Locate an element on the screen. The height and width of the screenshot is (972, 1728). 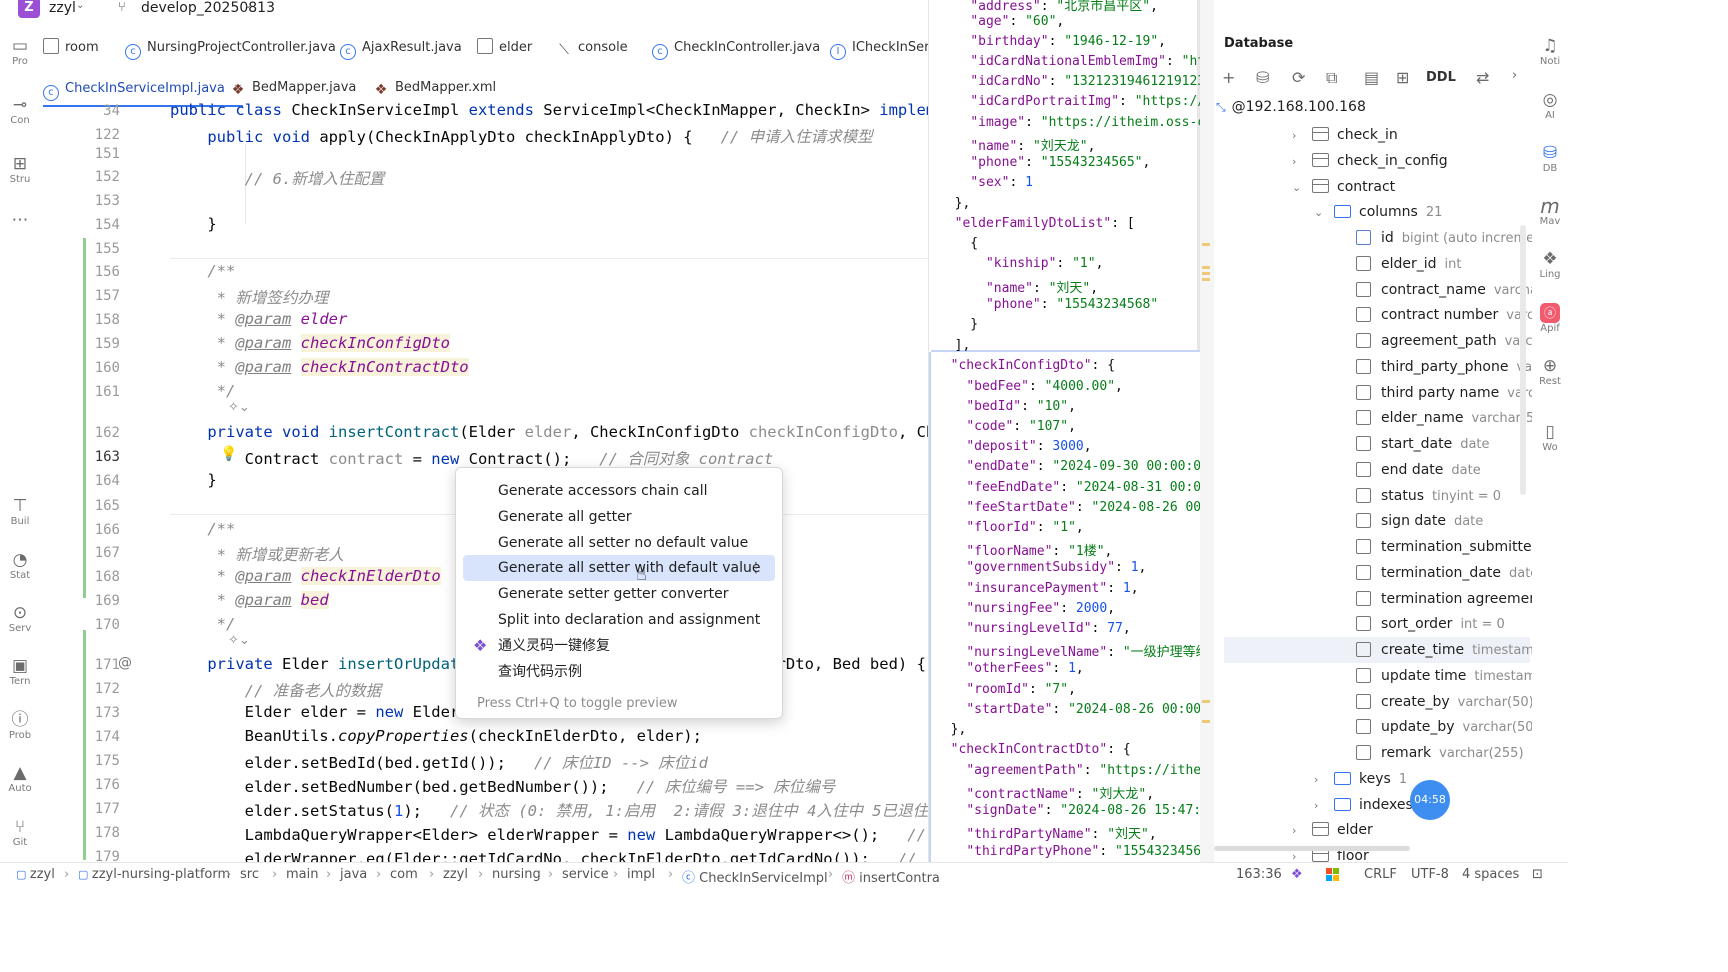
db-column-node: third_party_phonevarchar is located at coordinates (1444, 367).